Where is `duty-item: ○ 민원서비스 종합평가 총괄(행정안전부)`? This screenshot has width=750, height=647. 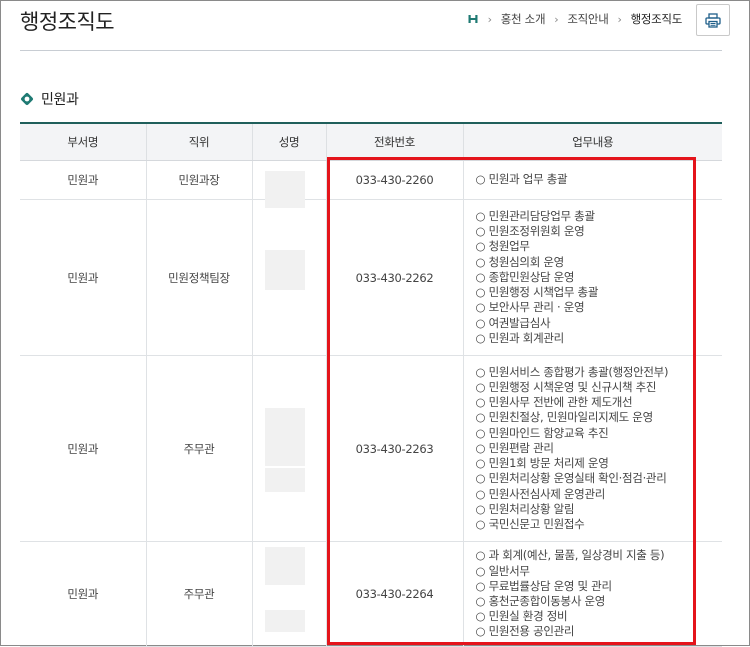 duty-item: ○ 민원서비스 종합평가 총괄(행정안전부) is located at coordinates (572, 371).